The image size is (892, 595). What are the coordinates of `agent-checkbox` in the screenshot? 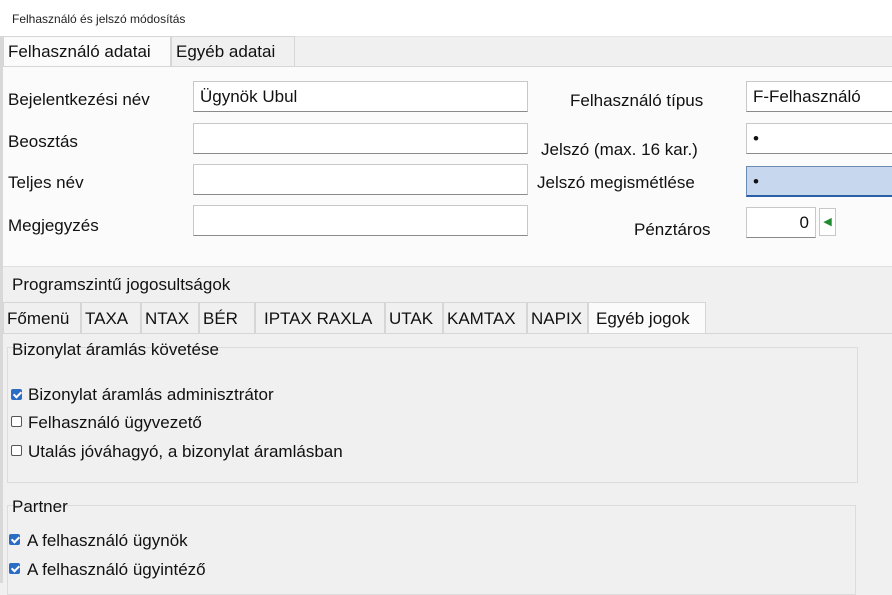 It's located at (14, 539).